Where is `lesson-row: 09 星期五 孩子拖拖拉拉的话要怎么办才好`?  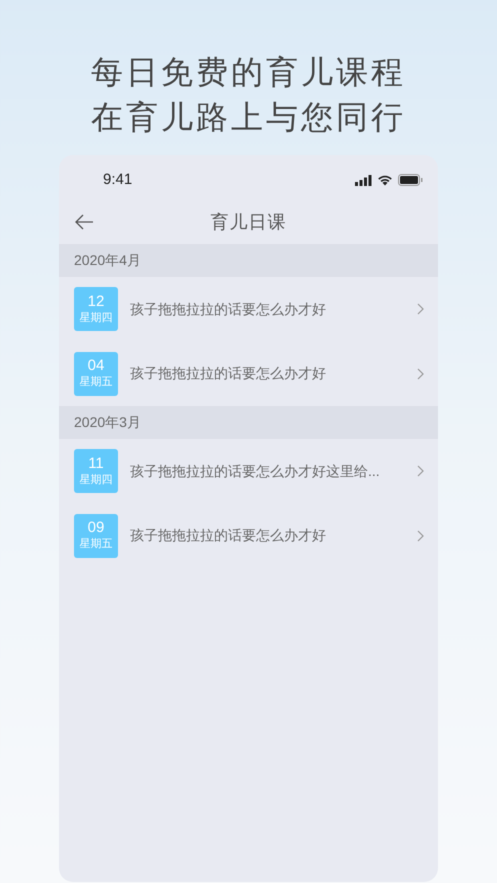
lesson-row: 09 星期五 孩子拖拖拉拉的话要怎么办才好 is located at coordinates (248, 536).